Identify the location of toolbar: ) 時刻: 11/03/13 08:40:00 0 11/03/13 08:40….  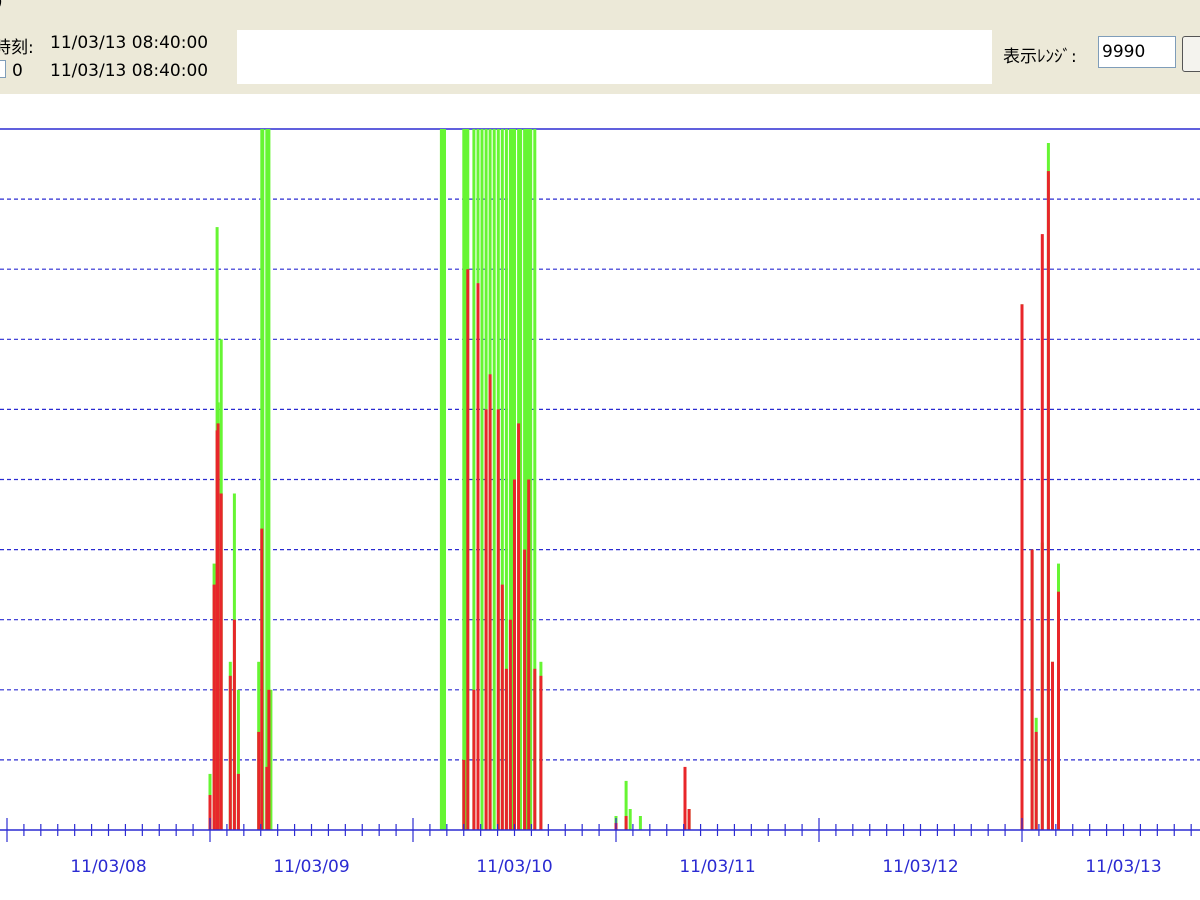
(600, 47).